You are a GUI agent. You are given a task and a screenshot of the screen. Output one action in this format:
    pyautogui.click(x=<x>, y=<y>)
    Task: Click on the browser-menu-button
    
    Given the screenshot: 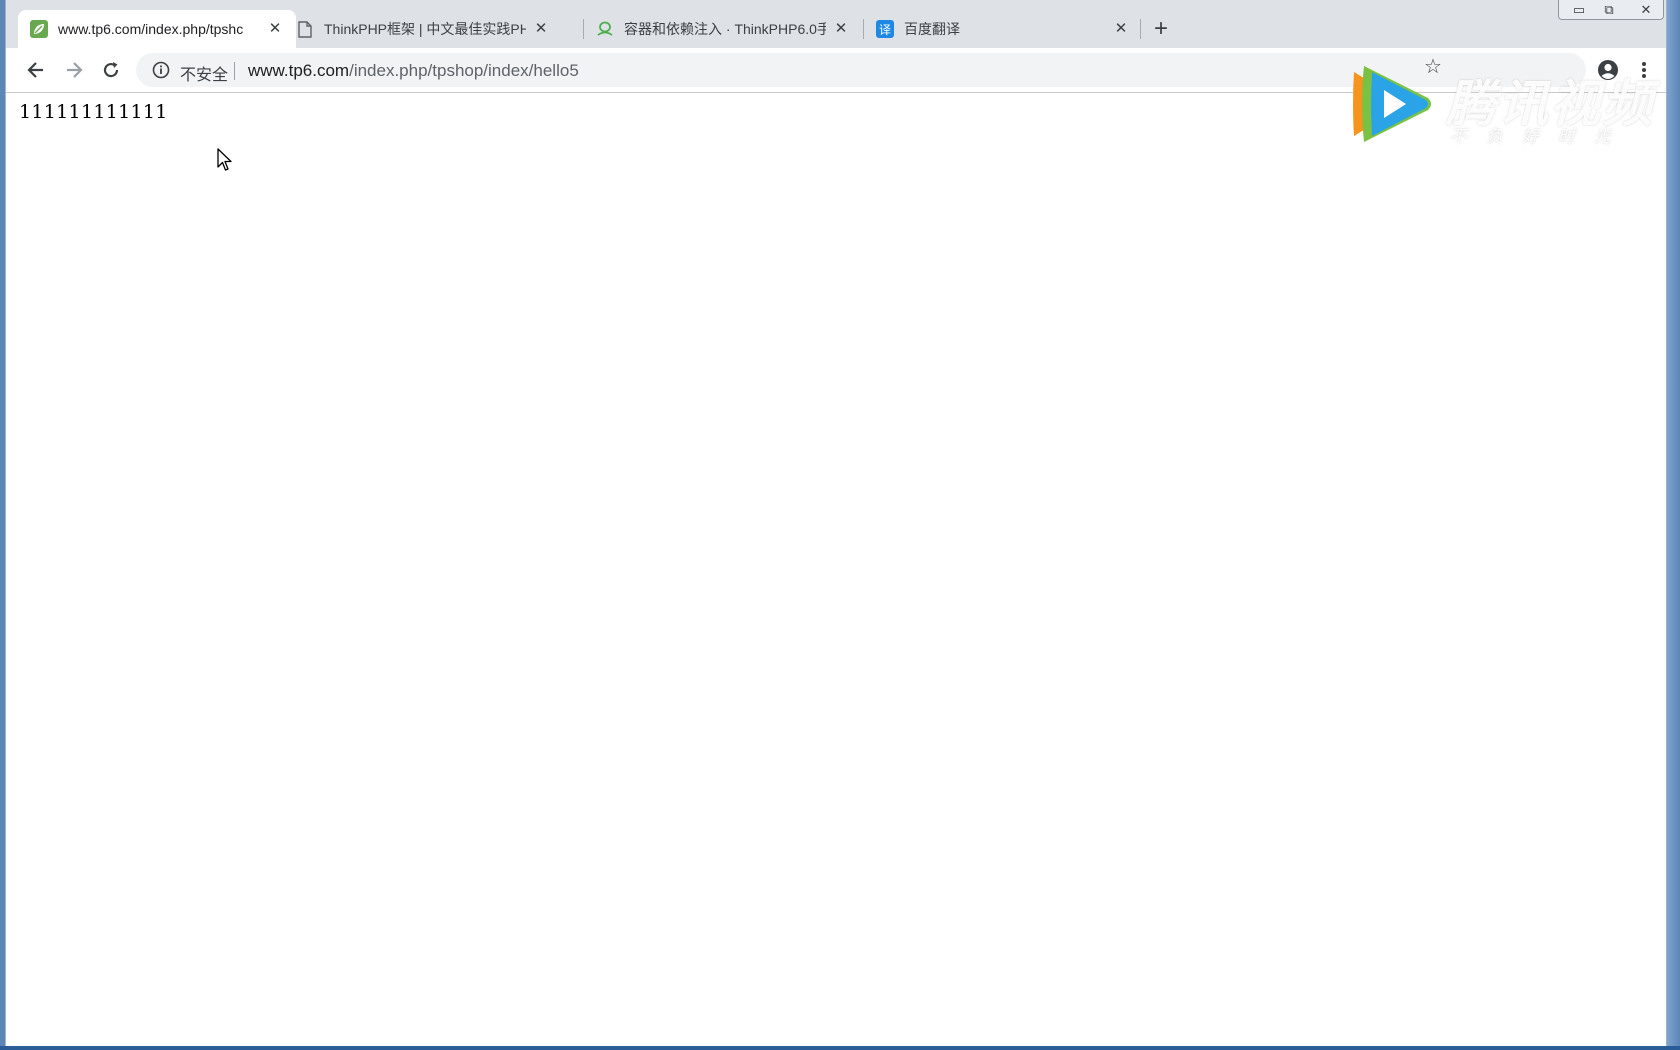 What is the action you would take?
    pyautogui.click(x=1644, y=70)
    